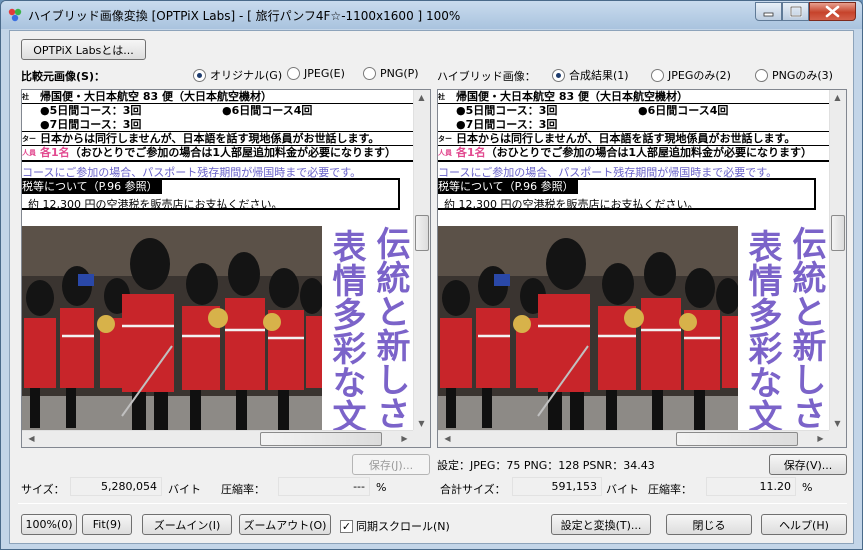 The image size is (863, 550). I want to click on radio-label: PNG(P), so click(399, 73).